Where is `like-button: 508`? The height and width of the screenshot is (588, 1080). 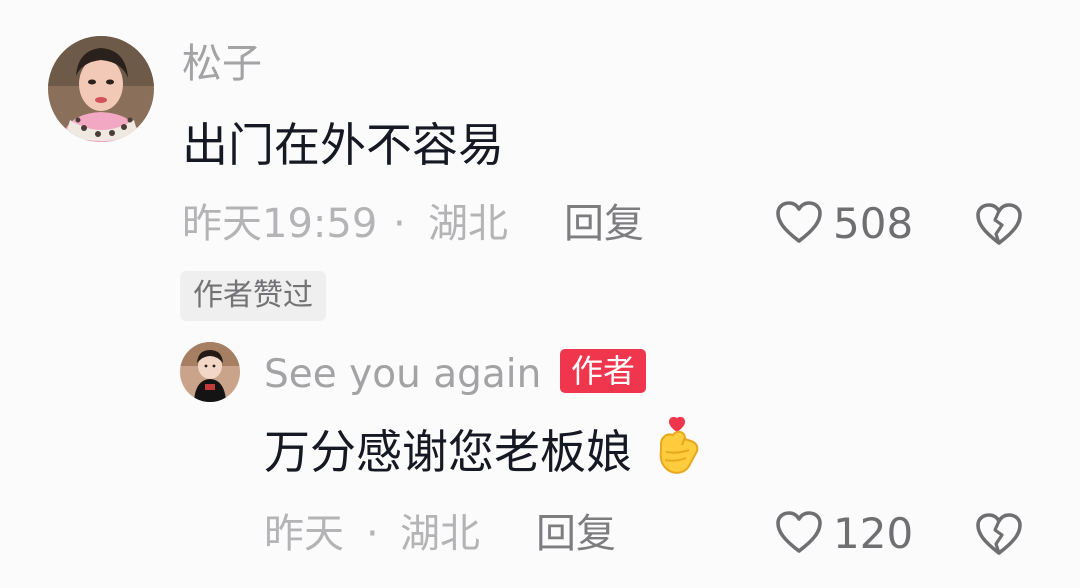
like-button: 508 is located at coordinates (844, 224).